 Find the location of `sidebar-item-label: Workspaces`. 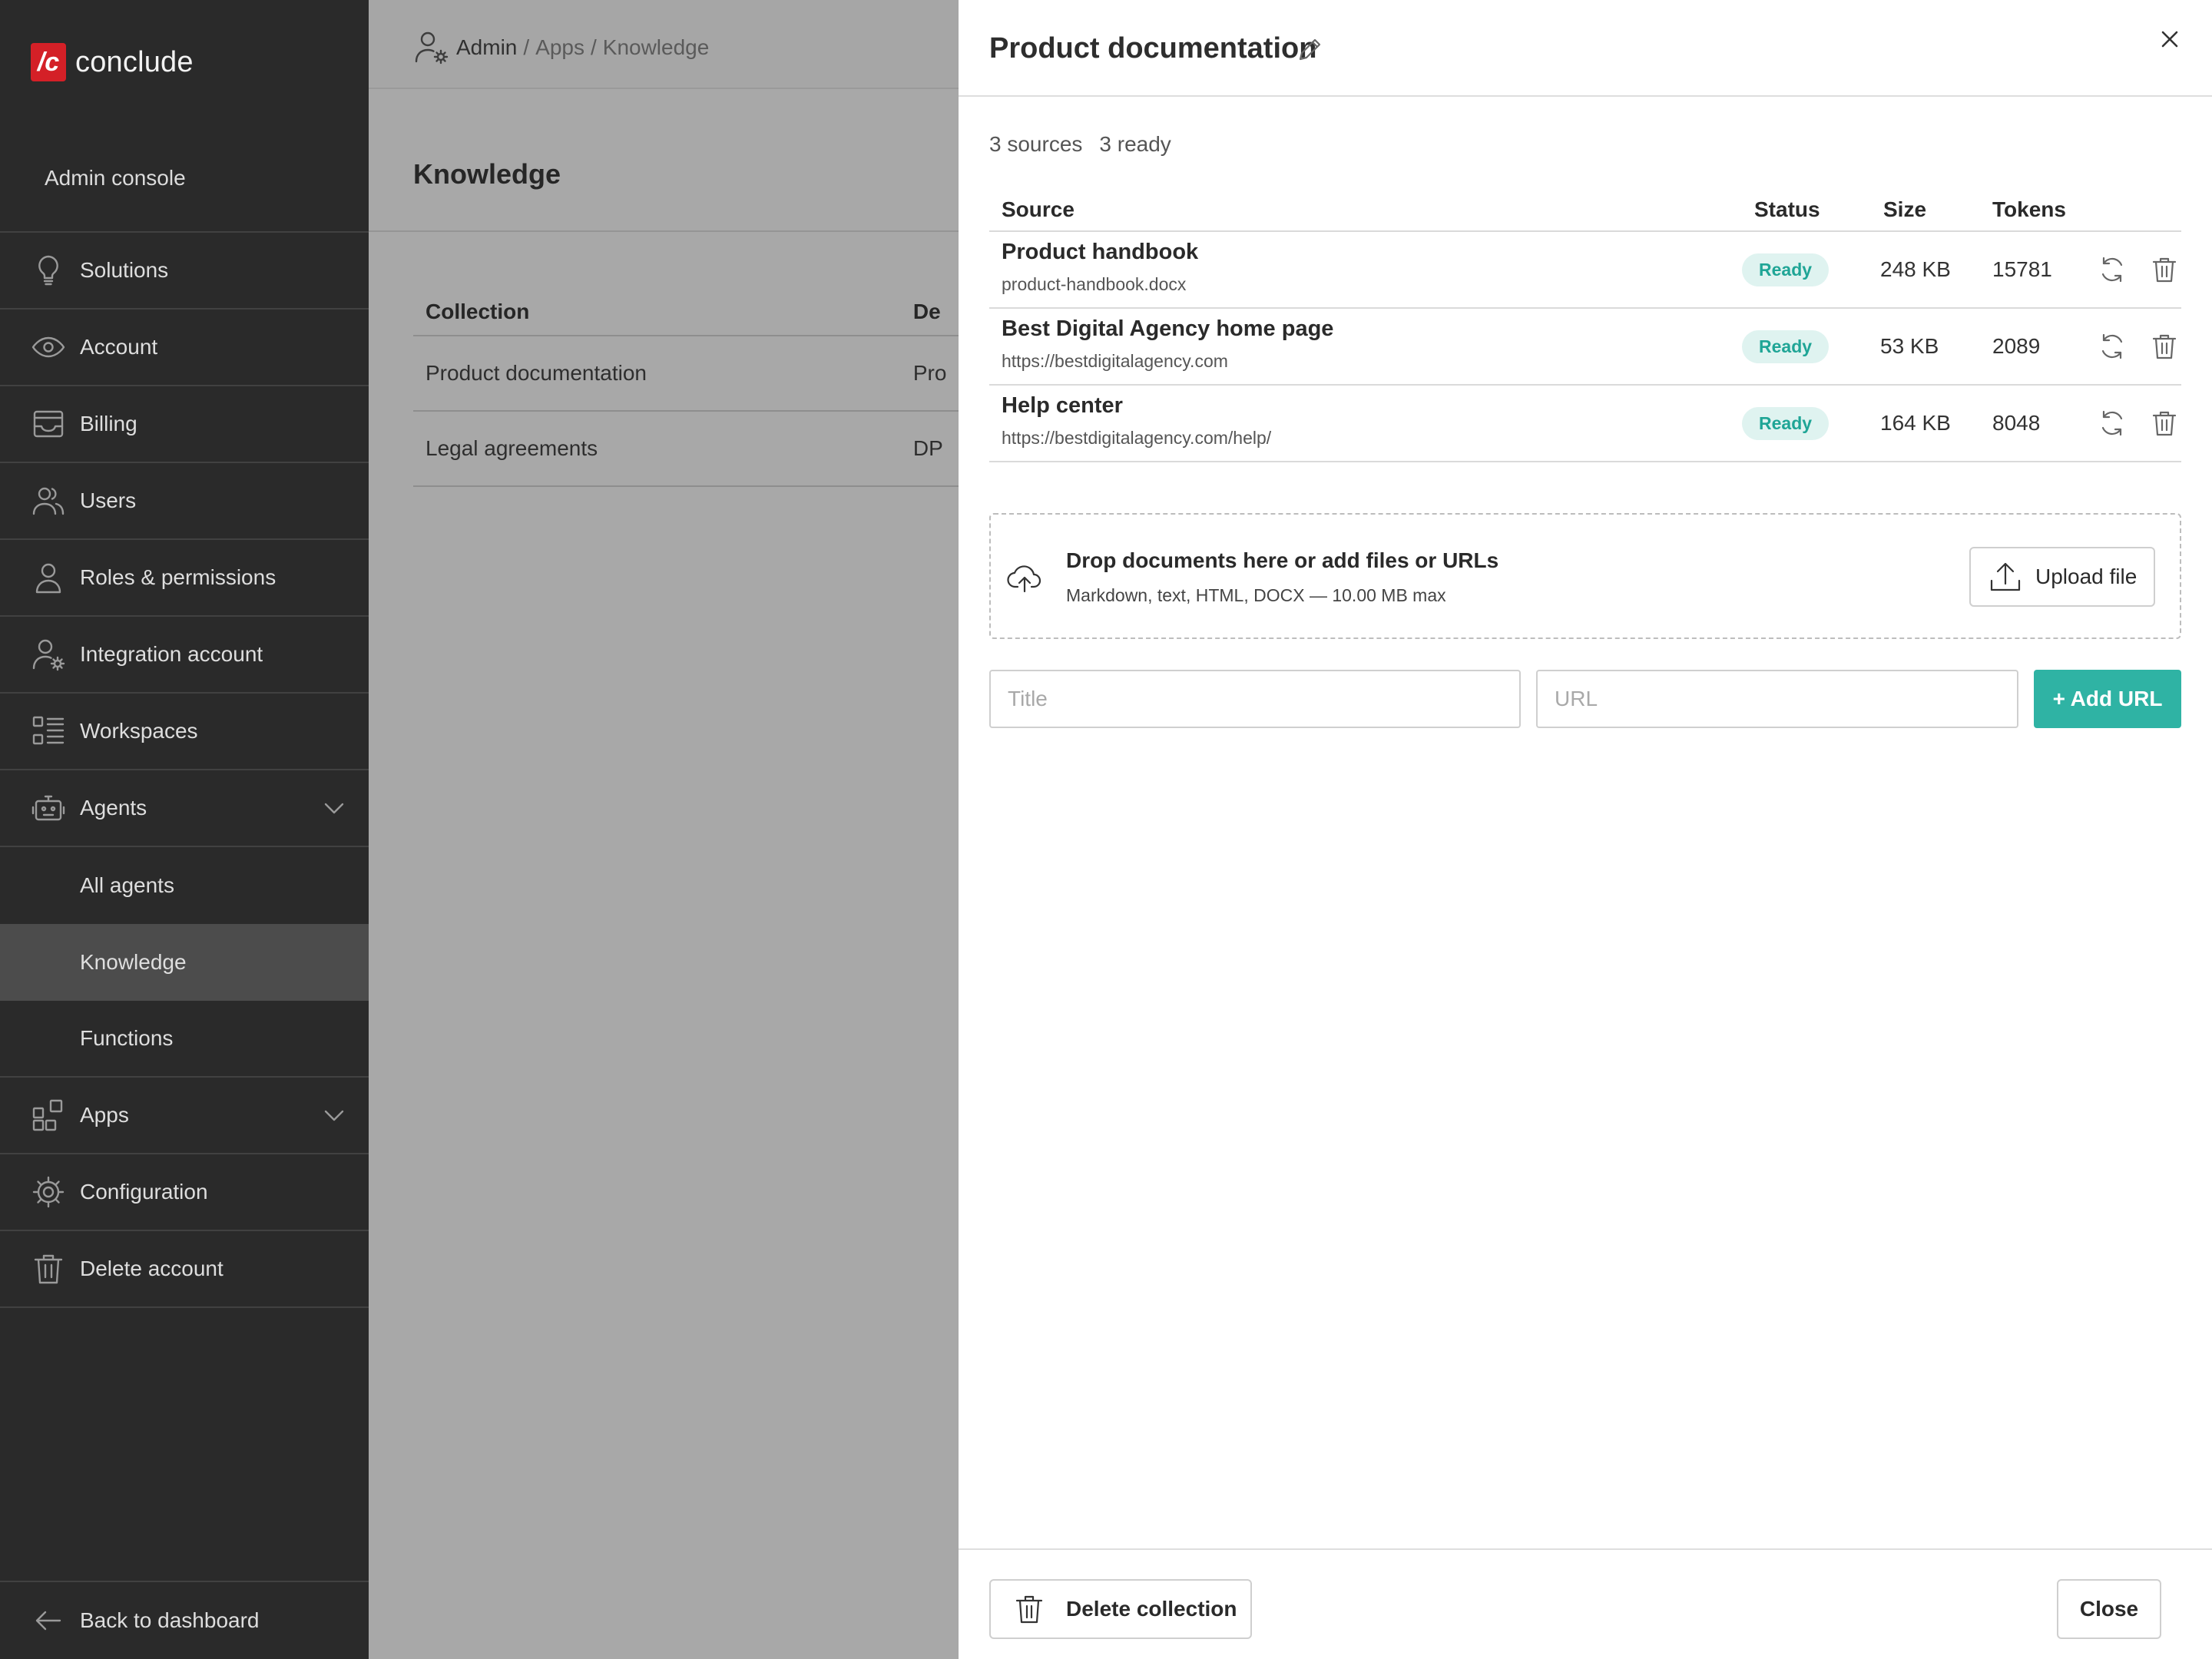

sidebar-item-label: Workspaces is located at coordinates (139, 731).